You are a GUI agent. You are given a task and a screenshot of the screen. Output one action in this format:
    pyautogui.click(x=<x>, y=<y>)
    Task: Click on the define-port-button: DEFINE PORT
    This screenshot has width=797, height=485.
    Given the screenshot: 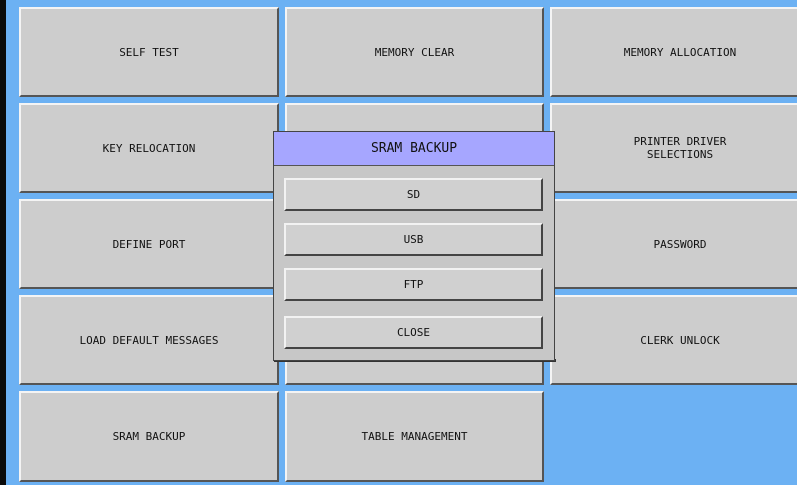 What is the action you would take?
    pyautogui.click(x=149, y=244)
    